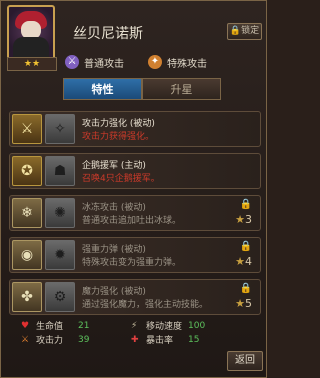 Image resolution: width=320 pixels, height=378 pixels. Describe the element at coordinates (104, 64) in the screenshot. I see `normal-attack-label: 普通攻击` at that location.